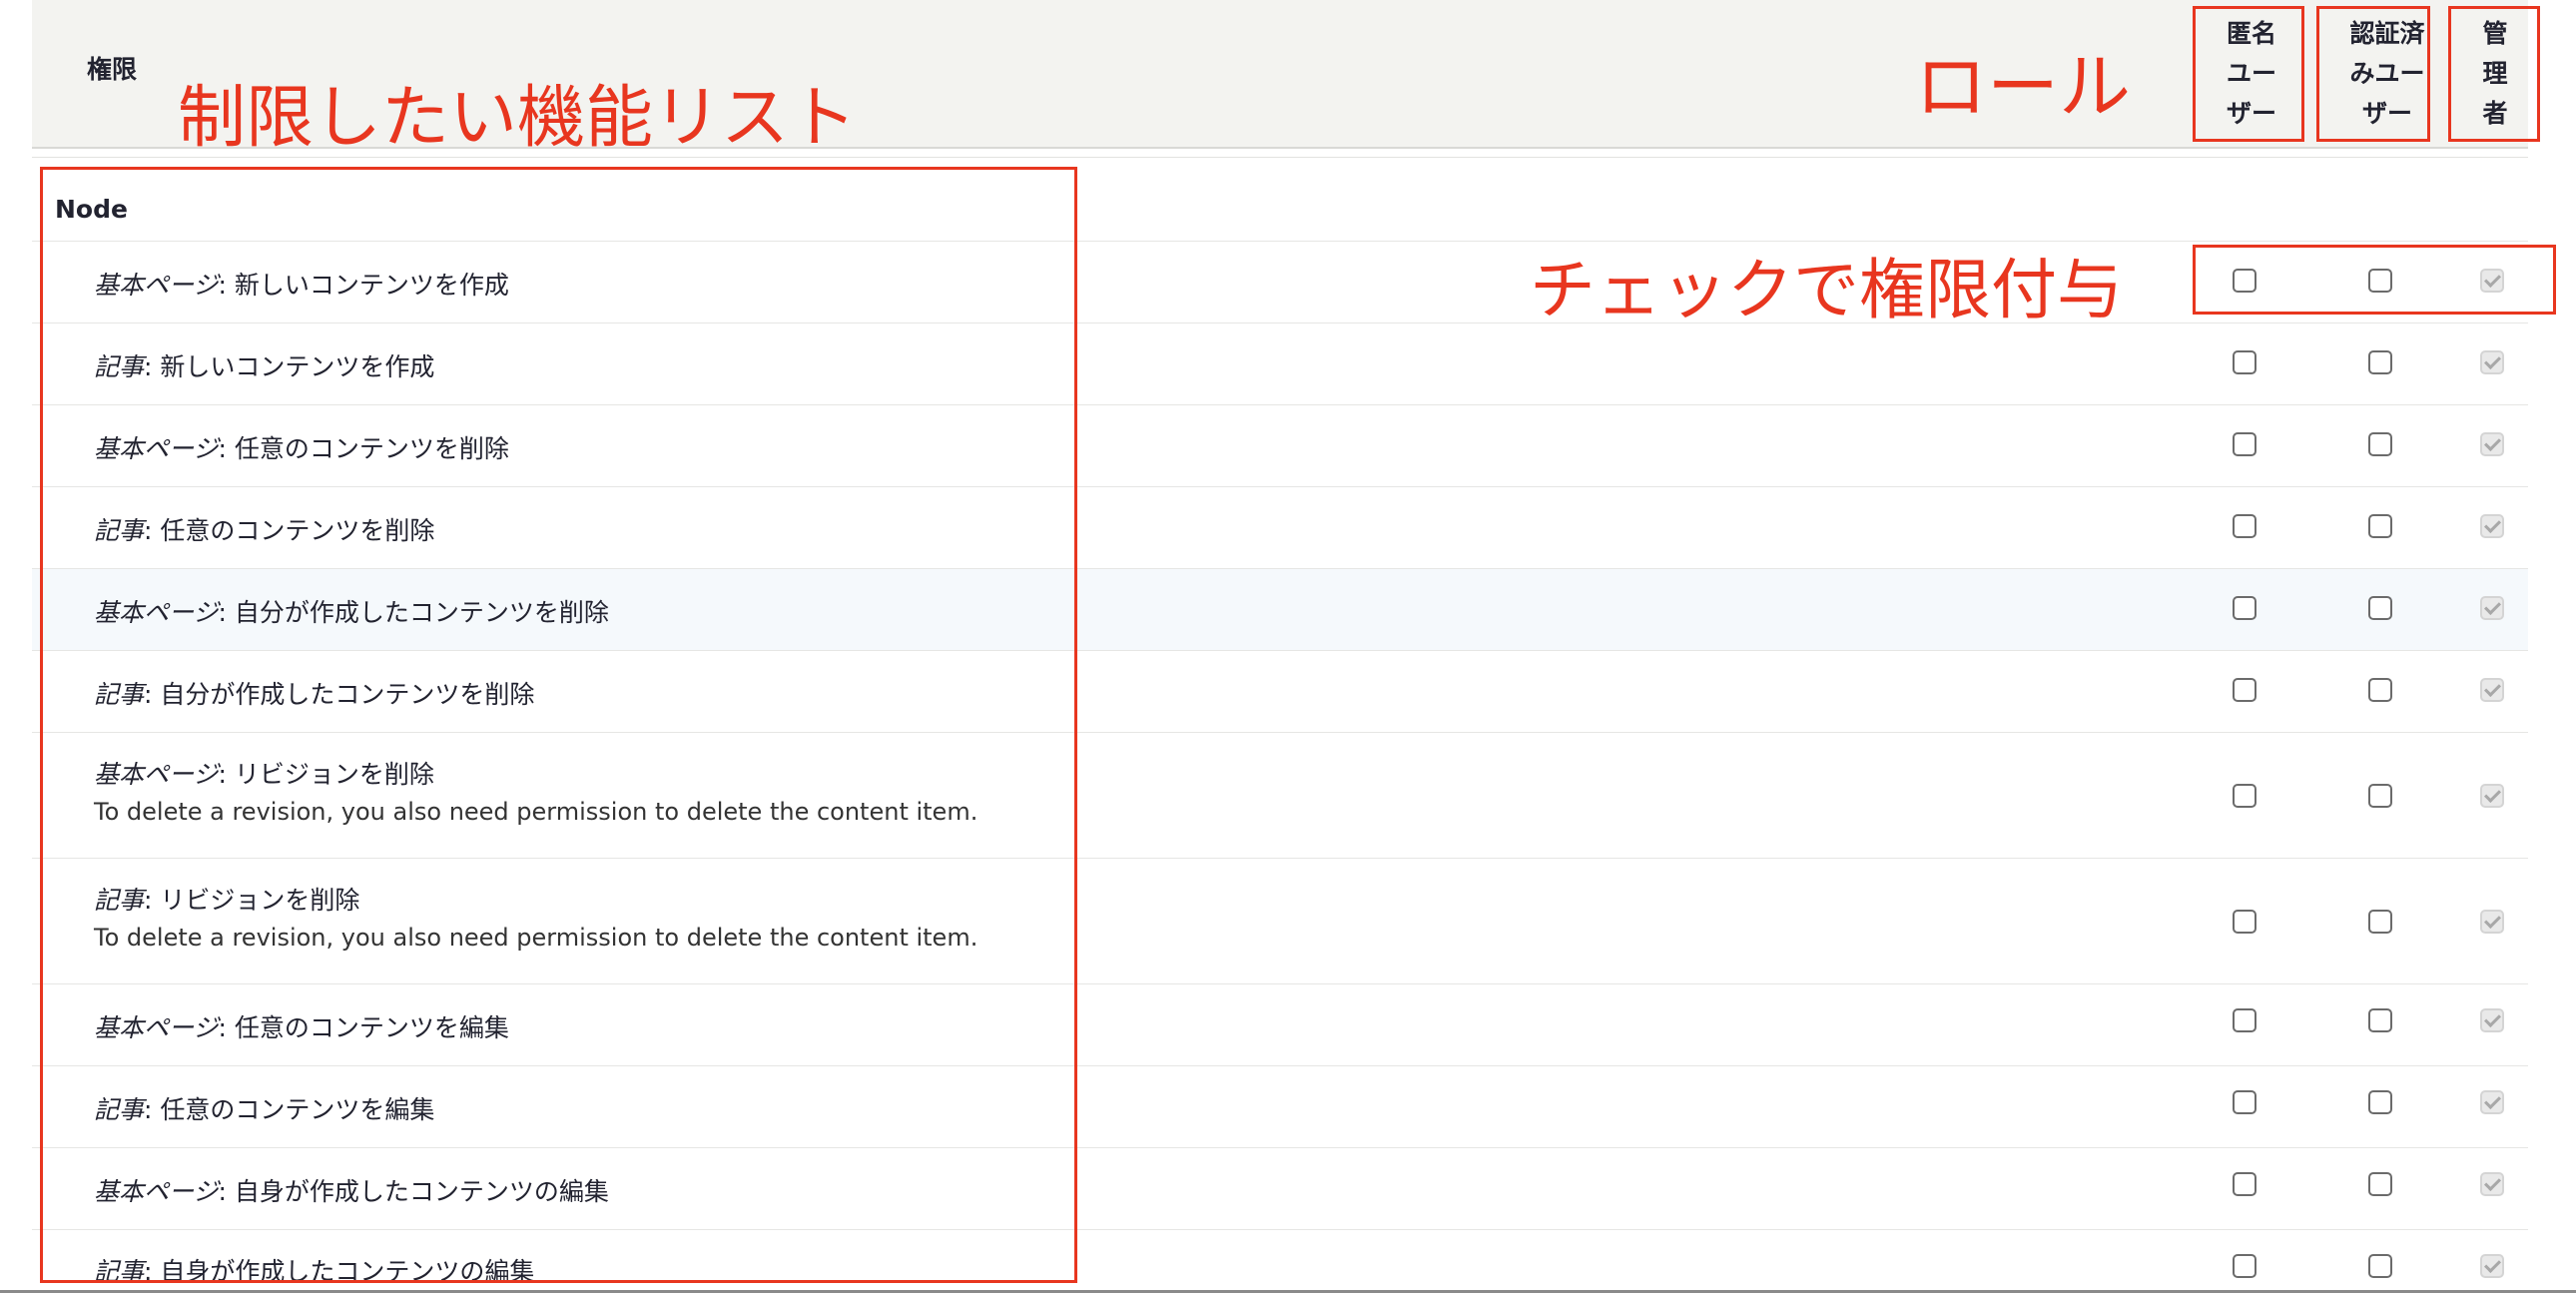 The width and height of the screenshot is (2576, 1296). Describe the element at coordinates (112, 69) in the screenshot. I see `permission-column-header: 権限` at that location.